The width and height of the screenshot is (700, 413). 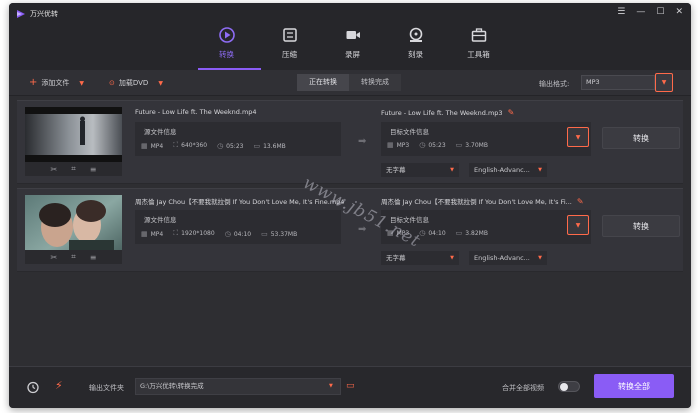 What do you see at coordinates (478, 46) in the screenshot?
I see `tab-toolbox: 工具箱` at bounding box center [478, 46].